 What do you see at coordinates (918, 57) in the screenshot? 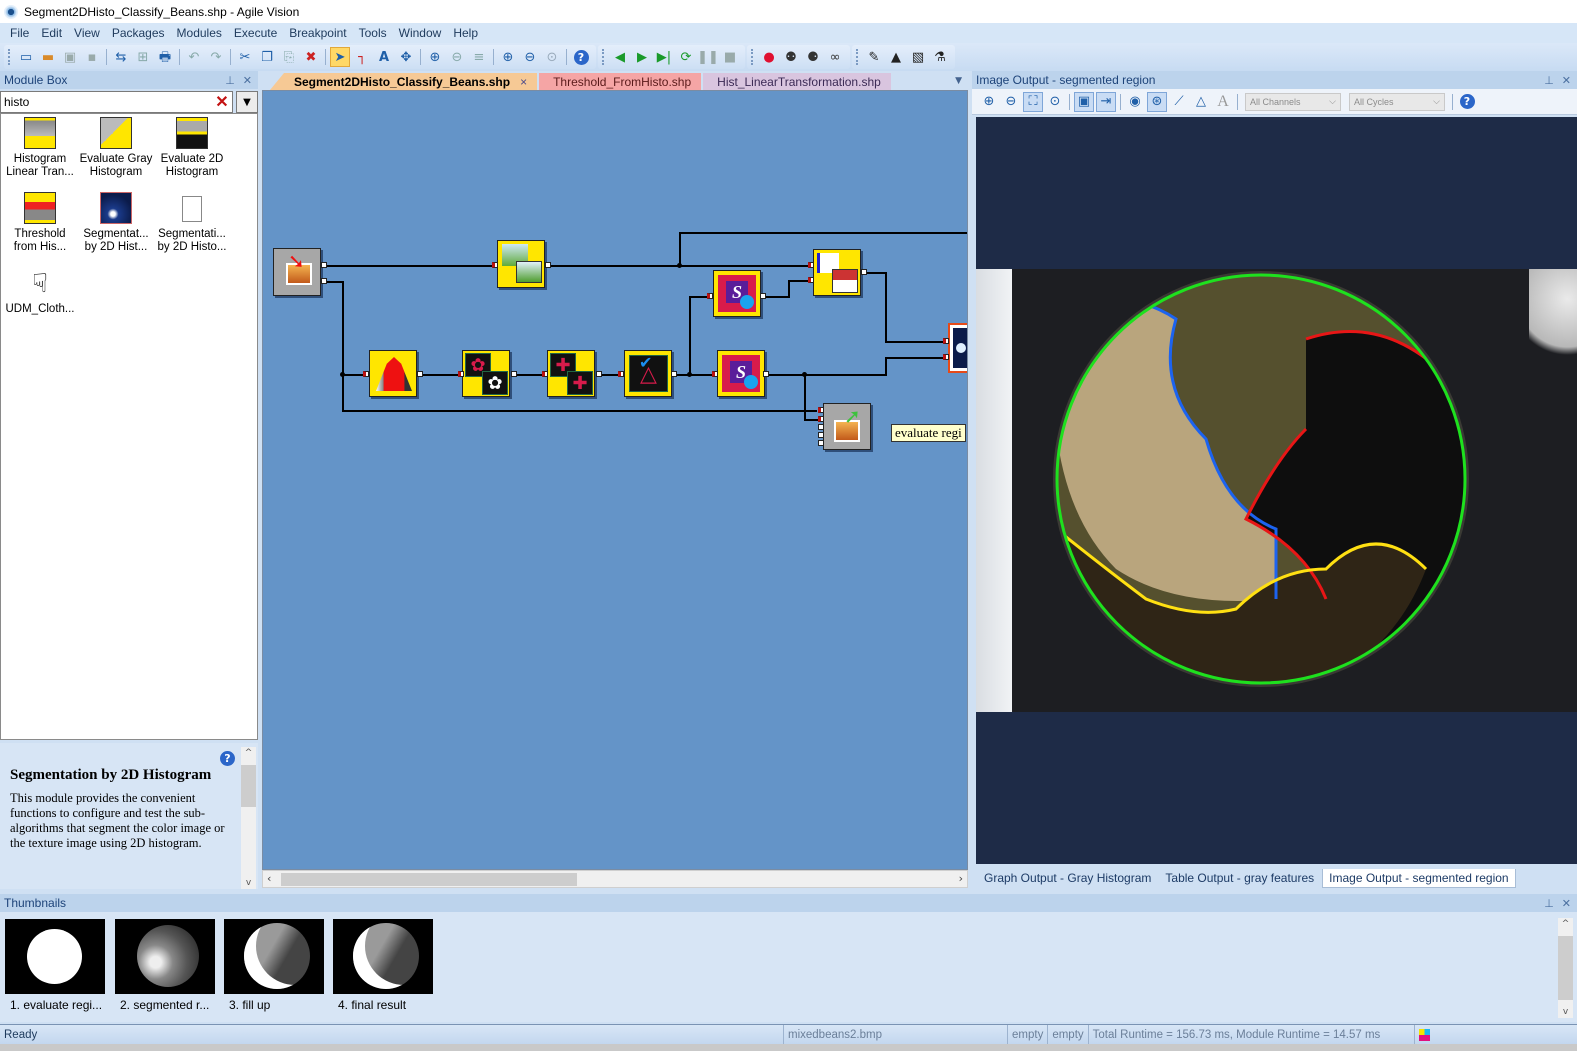
I see `graph-icon: ▧` at bounding box center [918, 57].